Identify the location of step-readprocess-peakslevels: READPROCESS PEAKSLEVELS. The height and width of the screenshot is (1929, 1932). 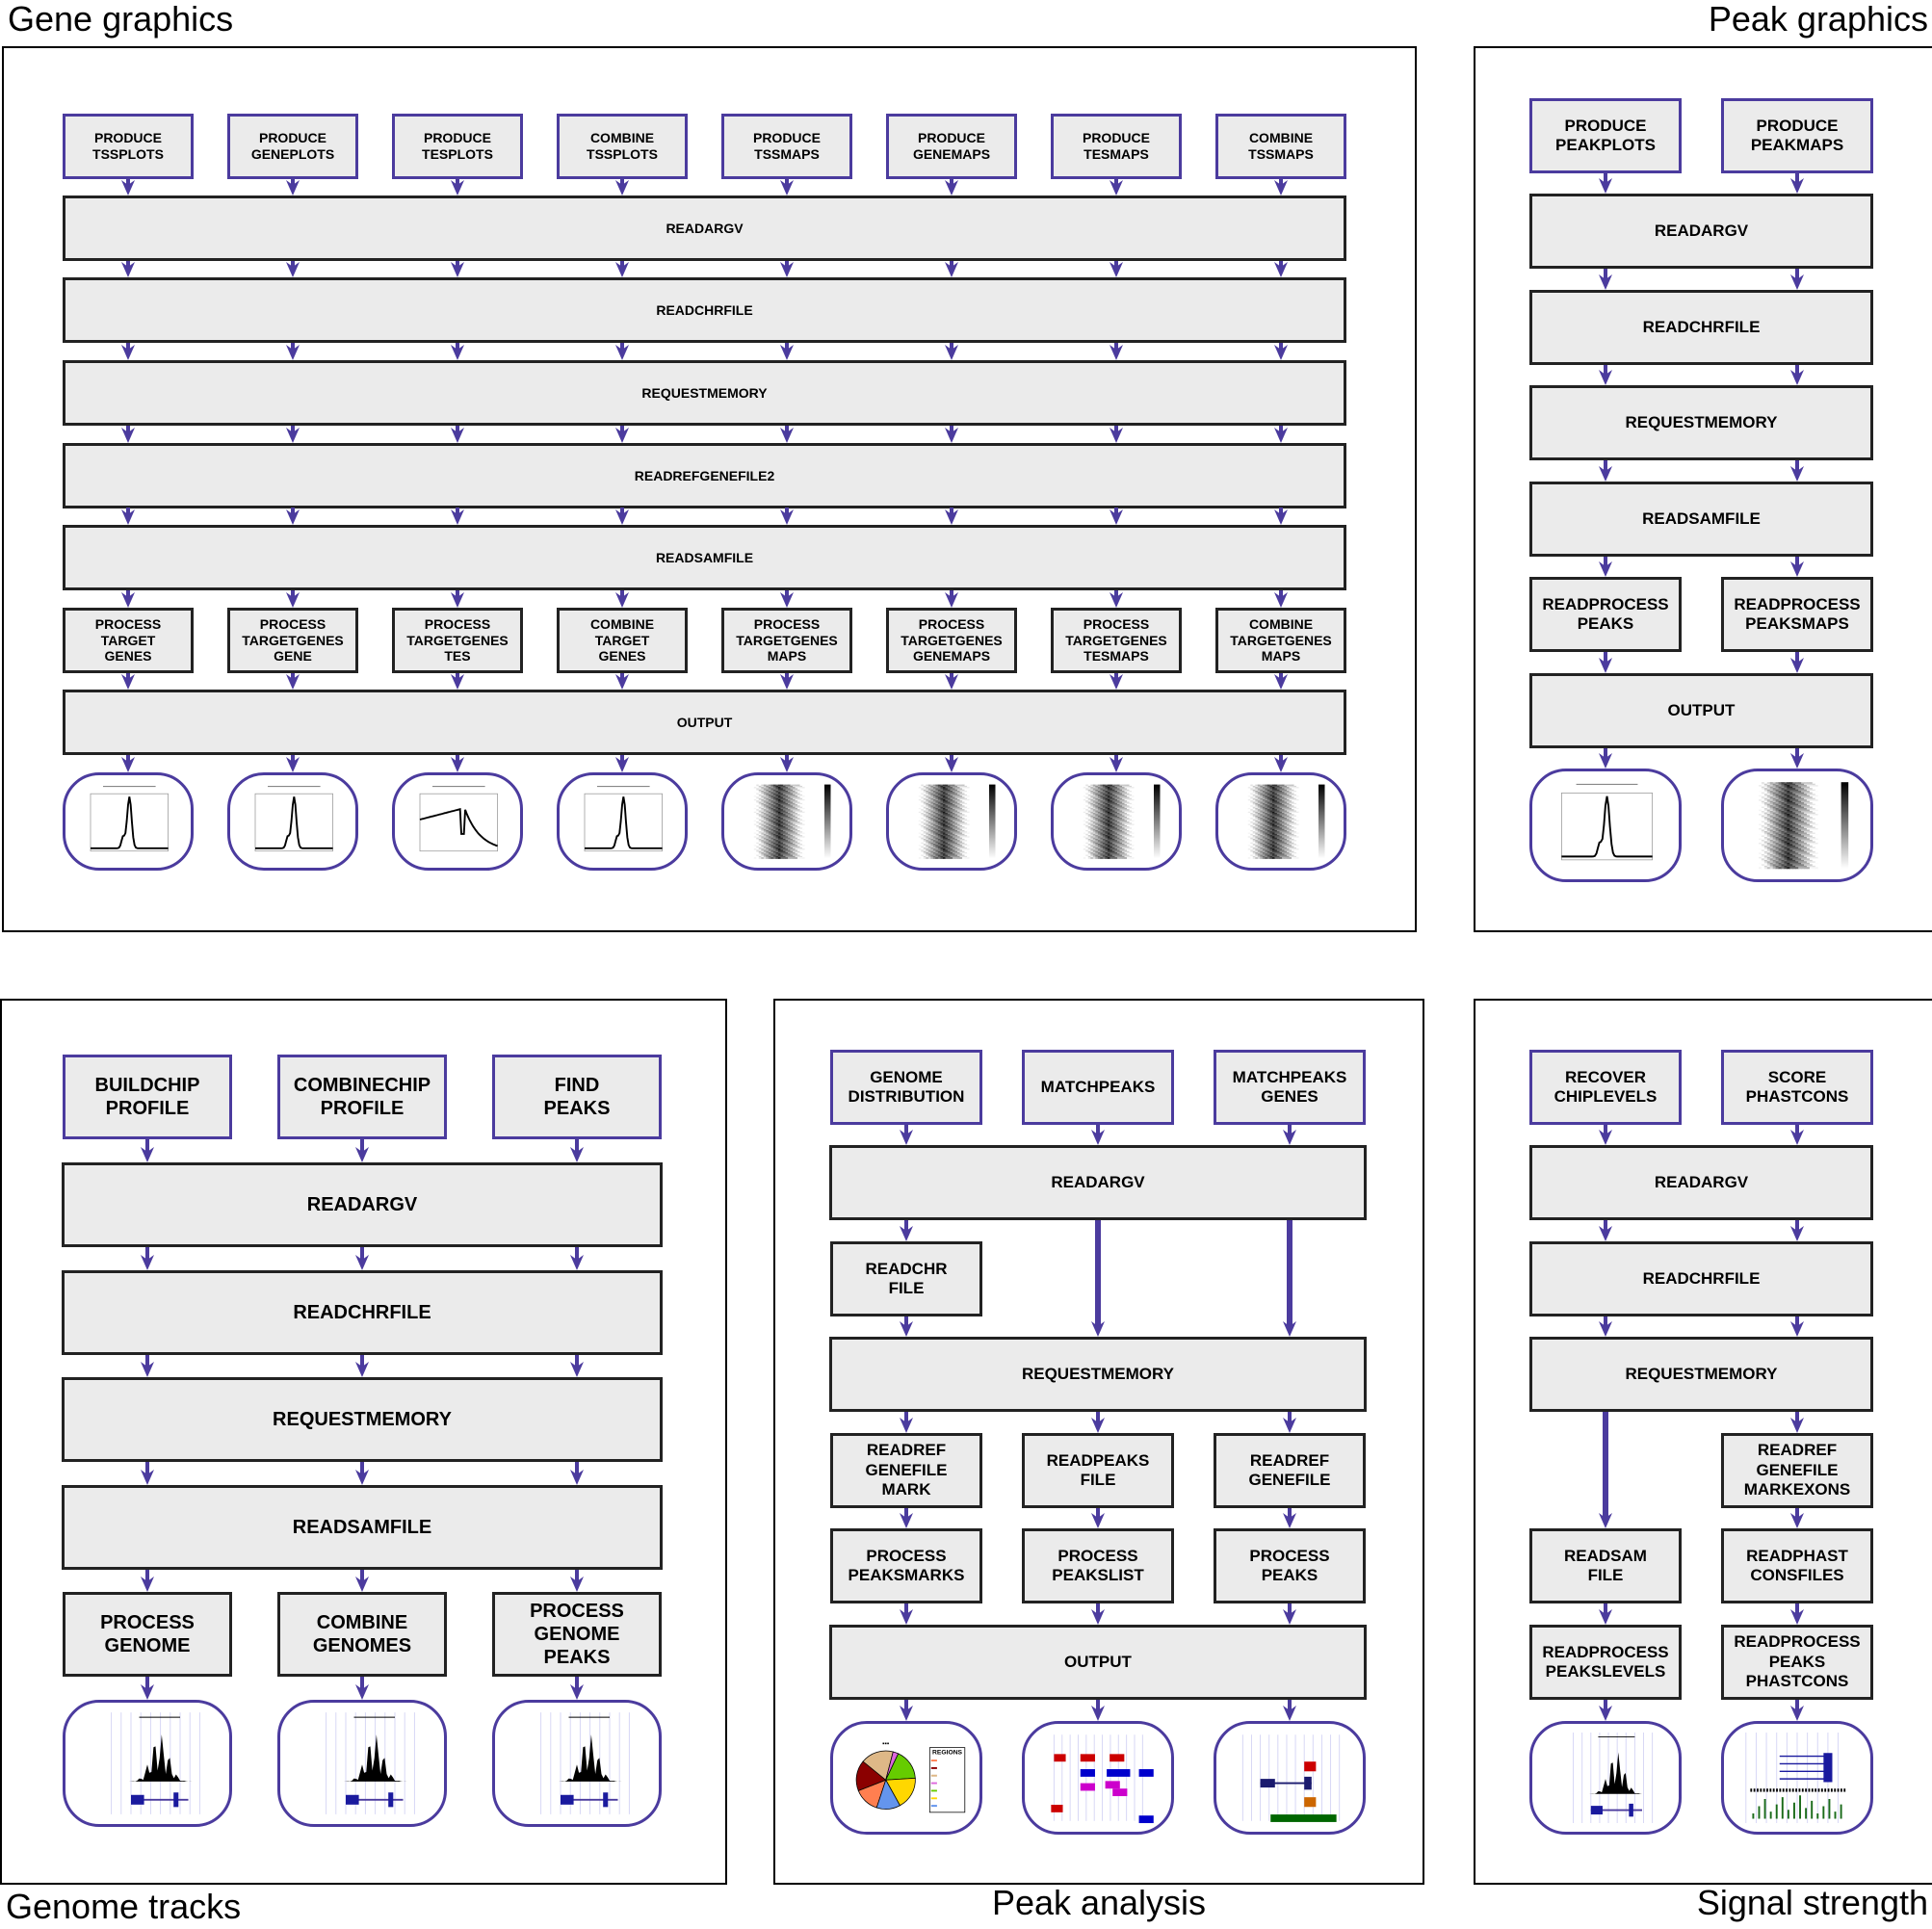
(1605, 1662).